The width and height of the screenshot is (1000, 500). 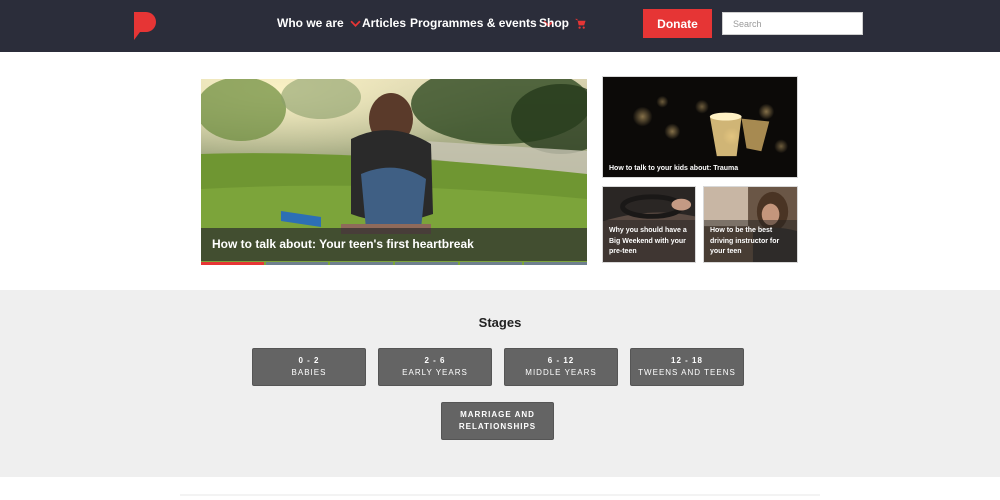 I want to click on nav-shop: Shop, so click(x=562, y=23).